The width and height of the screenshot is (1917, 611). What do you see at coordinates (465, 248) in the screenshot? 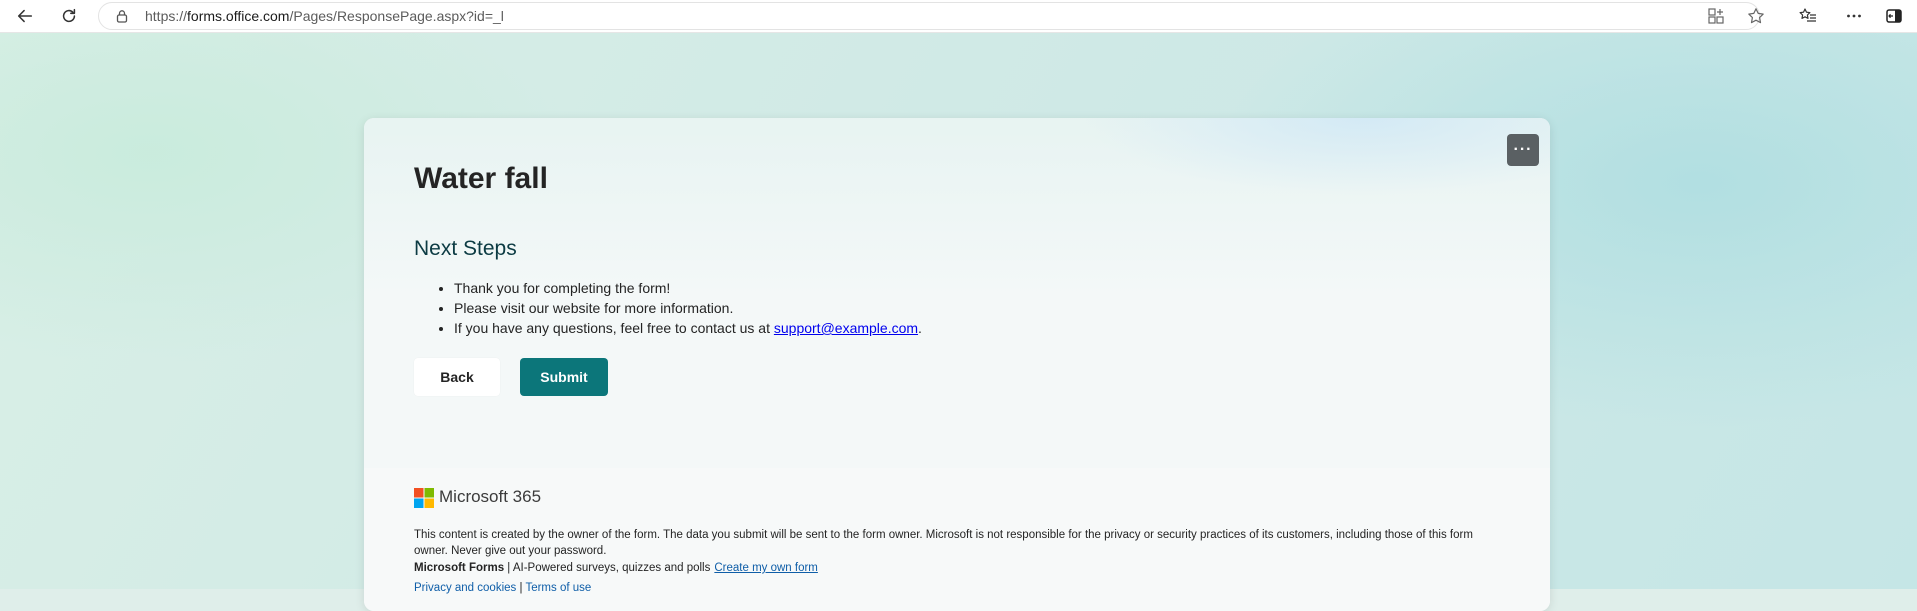
I see `section-title: Next Steps` at bounding box center [465, 248].